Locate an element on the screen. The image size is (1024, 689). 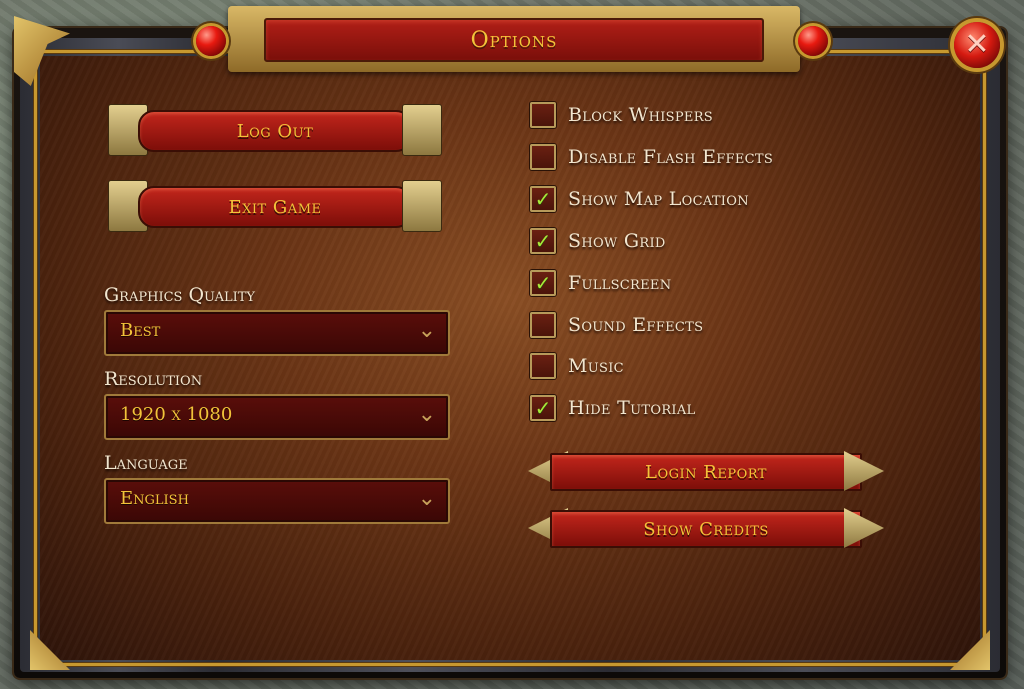
resolution-label: Resolution is located at coordinates (153, 379).